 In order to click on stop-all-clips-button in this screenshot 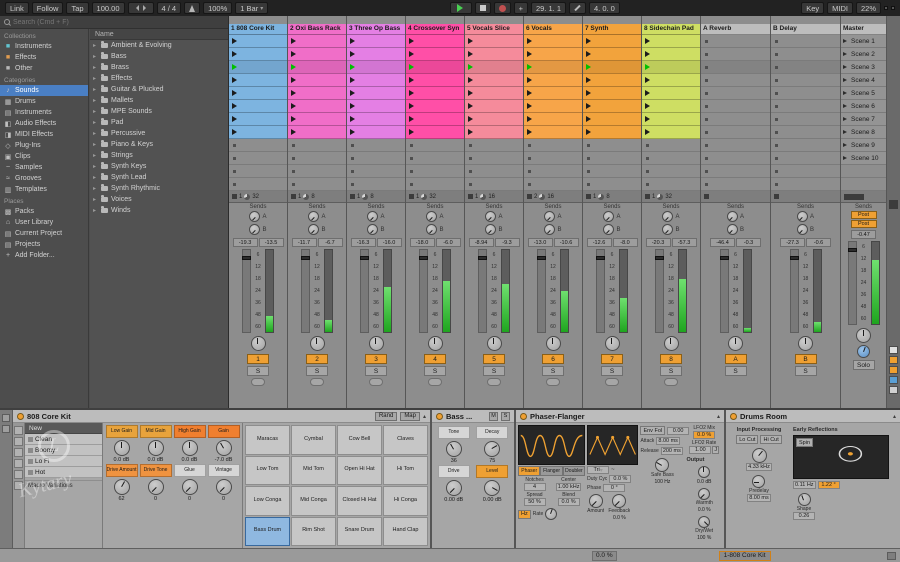, I will do `click(854, 196)`.